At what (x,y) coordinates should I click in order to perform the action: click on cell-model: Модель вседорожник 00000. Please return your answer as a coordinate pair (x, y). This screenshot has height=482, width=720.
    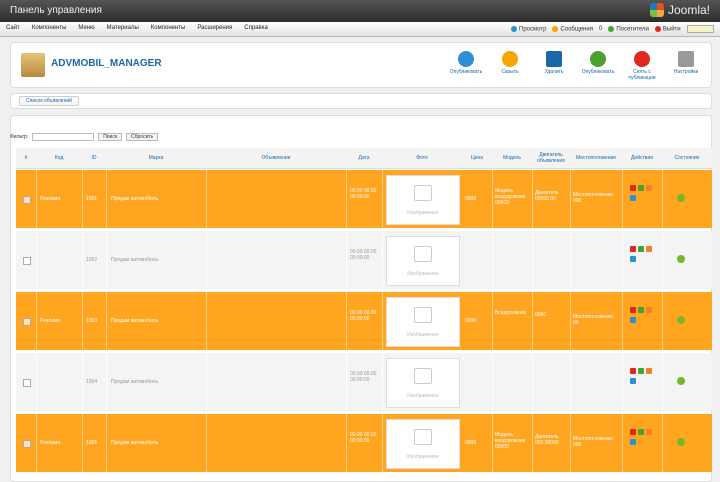
    Looking at the image, I should click on (512, 199).